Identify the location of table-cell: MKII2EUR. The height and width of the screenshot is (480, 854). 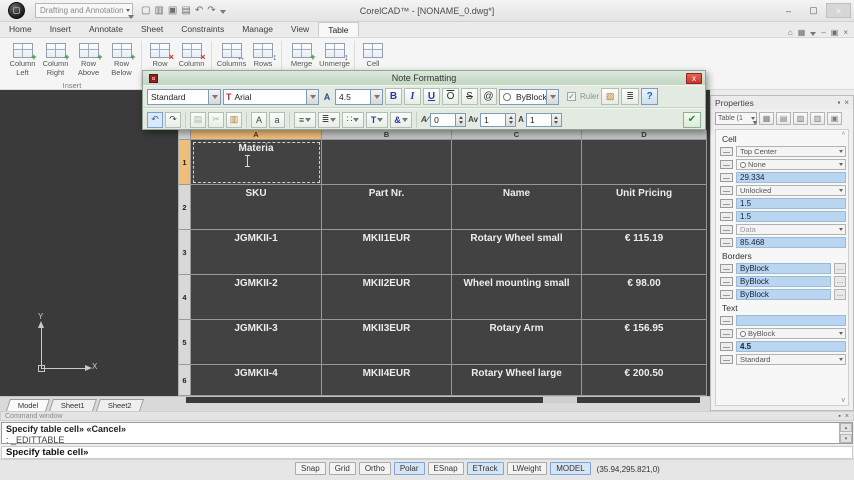
(387, 297).